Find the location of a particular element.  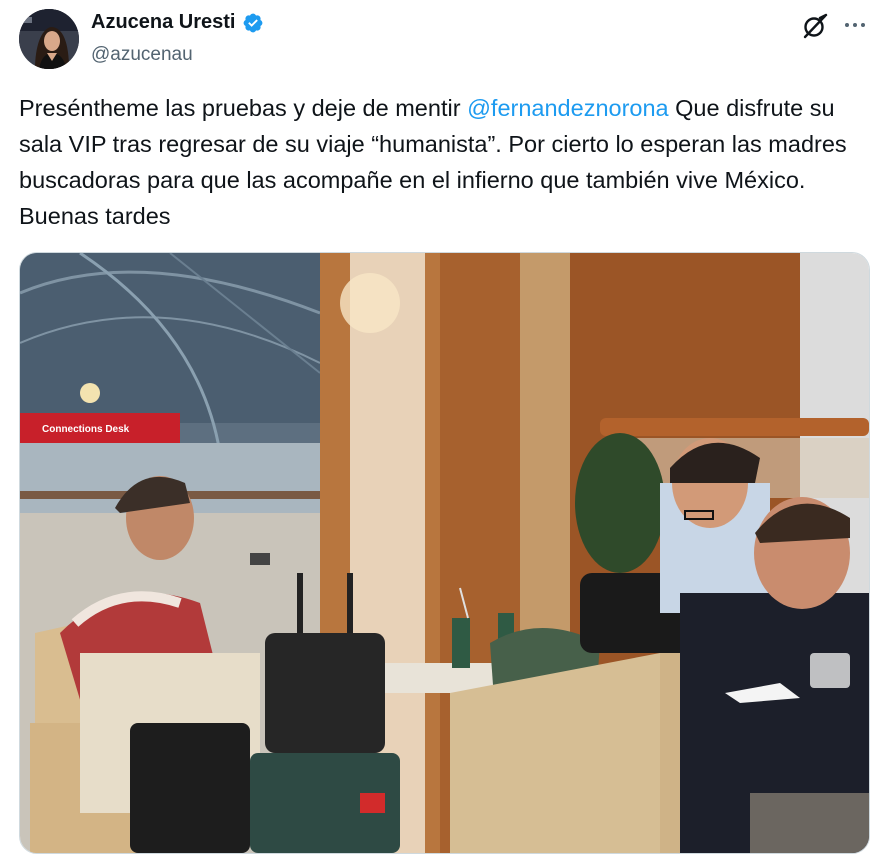

tweet-text-part1: Preséntheme las pruebas y deje de mentir is located at coordinates (243, 108).